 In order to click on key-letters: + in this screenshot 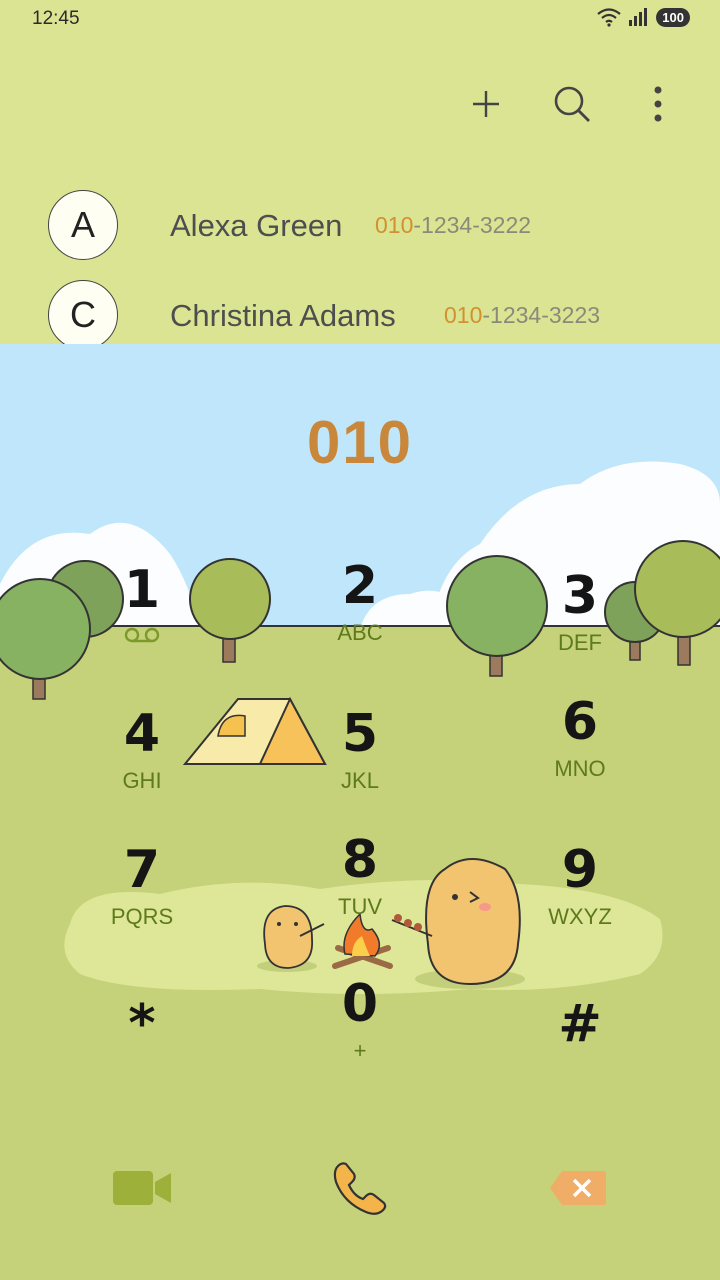, I will do `click(360, 1050)`.